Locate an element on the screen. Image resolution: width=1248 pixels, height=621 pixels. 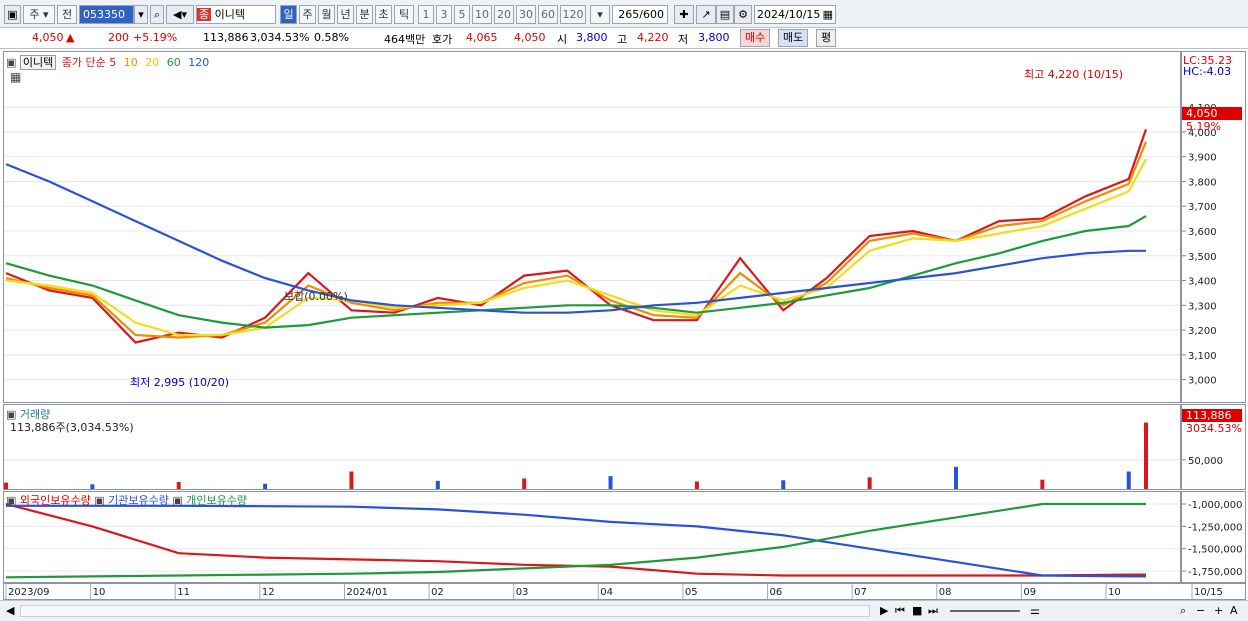
zoom-out-icon: − is located at coordinates (1200, 610).